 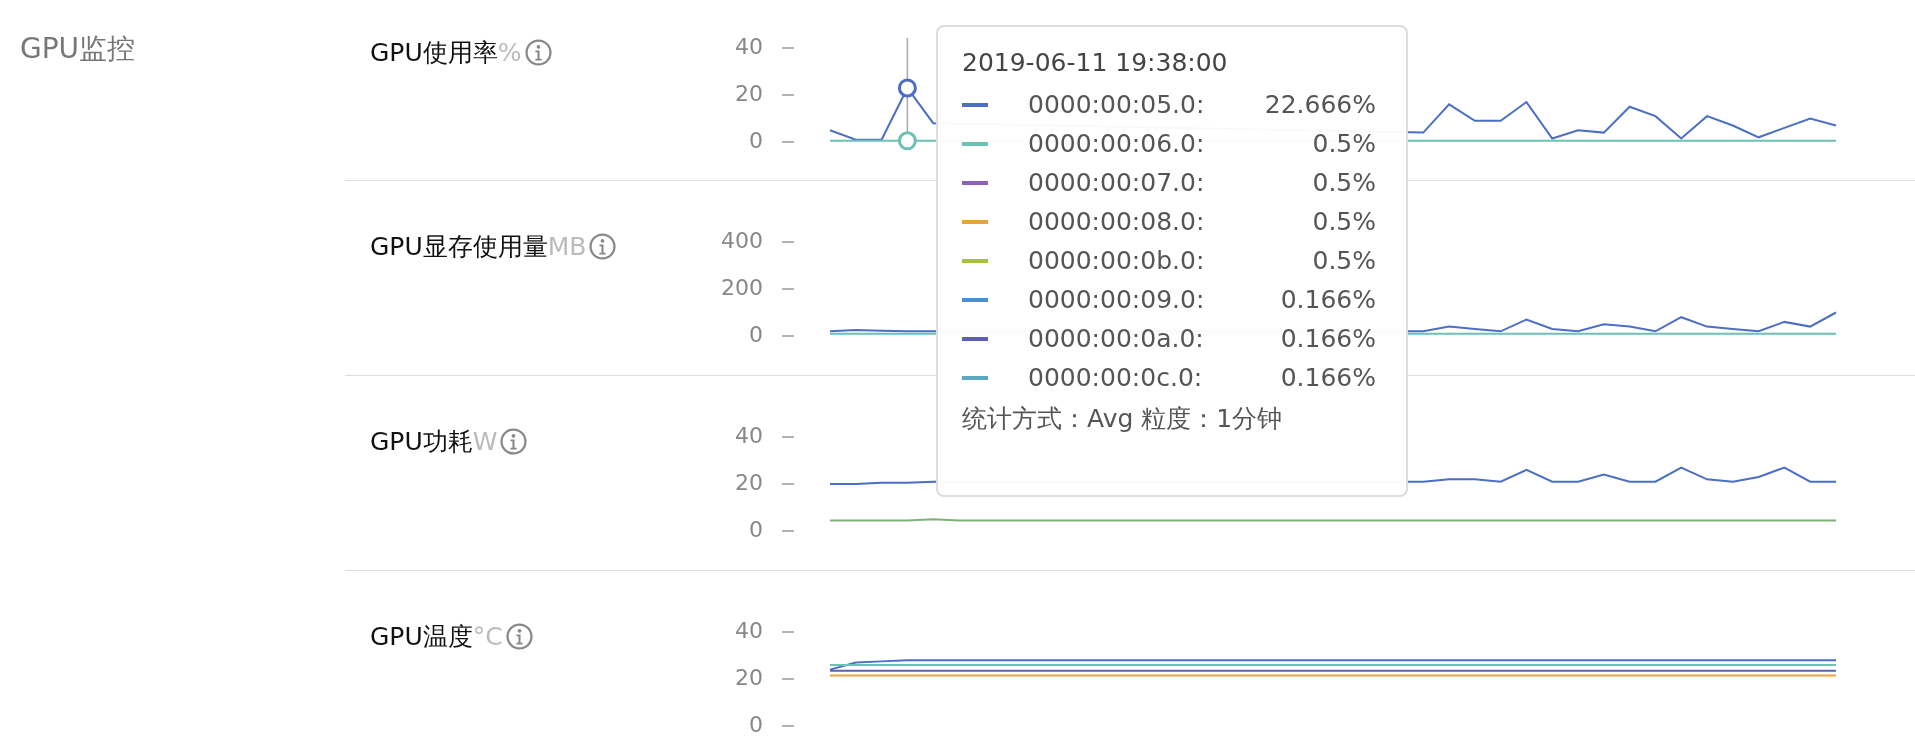 I want to click on series-name: 0000:00:0c.0:, so click(x=1115, y=377).